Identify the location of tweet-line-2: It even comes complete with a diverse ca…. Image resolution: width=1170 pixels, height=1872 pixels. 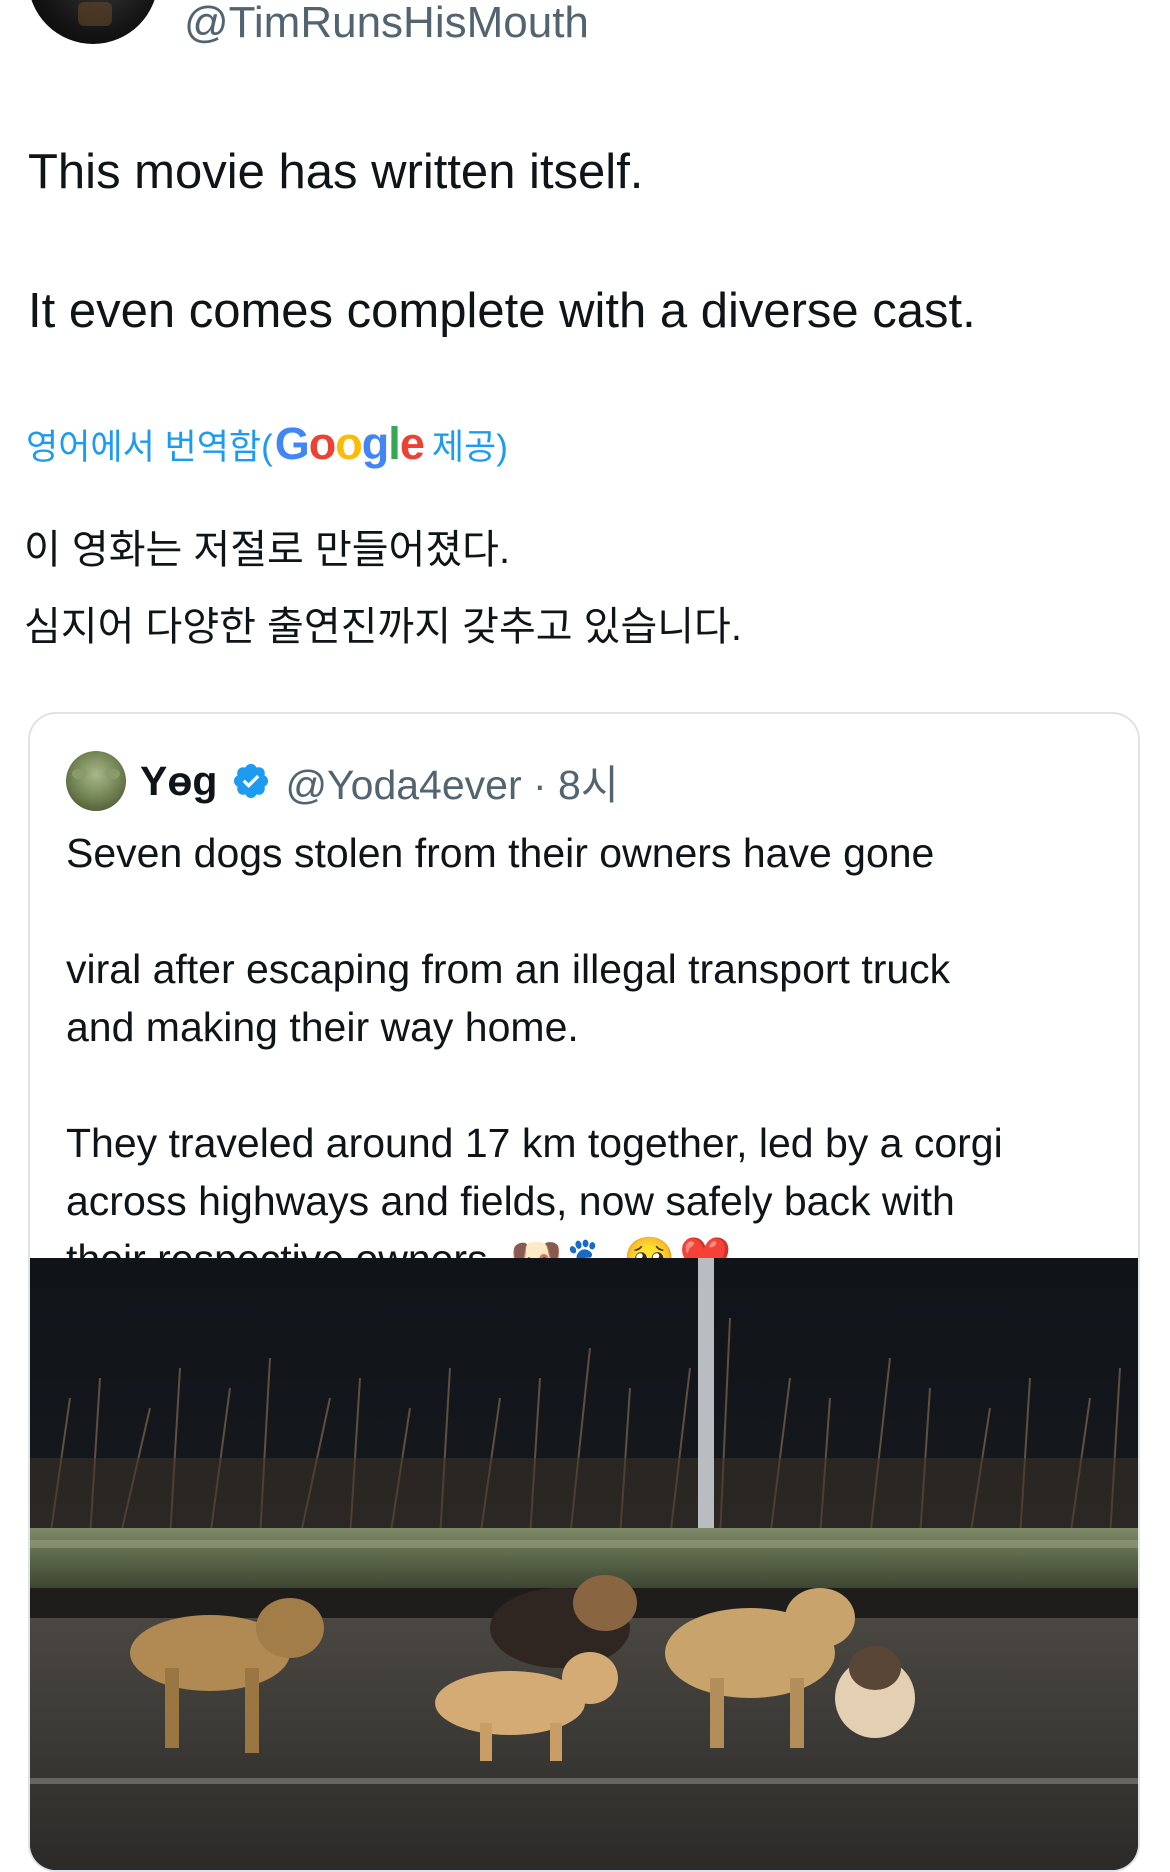
(502, 311).